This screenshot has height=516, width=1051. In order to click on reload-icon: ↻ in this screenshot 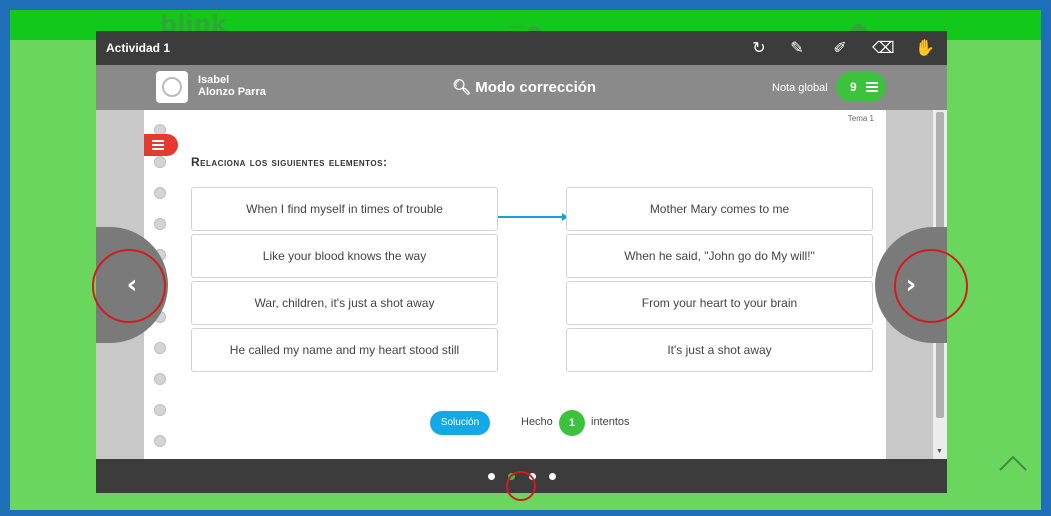, I will do `click(759, 48)`.